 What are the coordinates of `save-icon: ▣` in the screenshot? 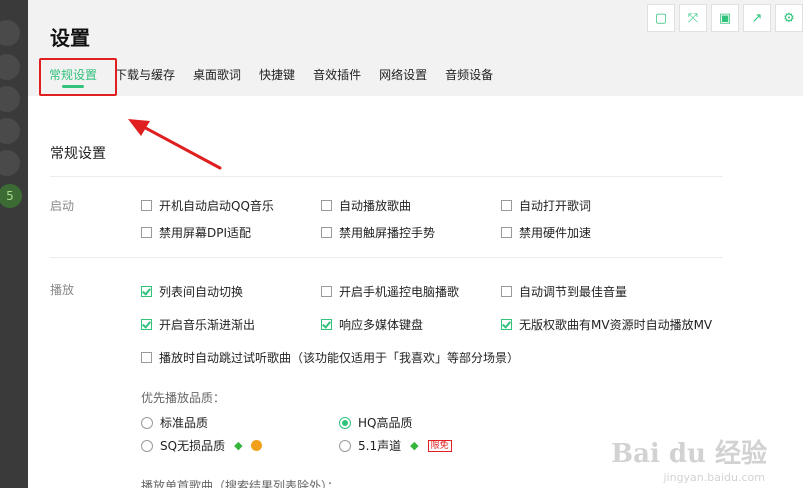 It's located at (725, 18).